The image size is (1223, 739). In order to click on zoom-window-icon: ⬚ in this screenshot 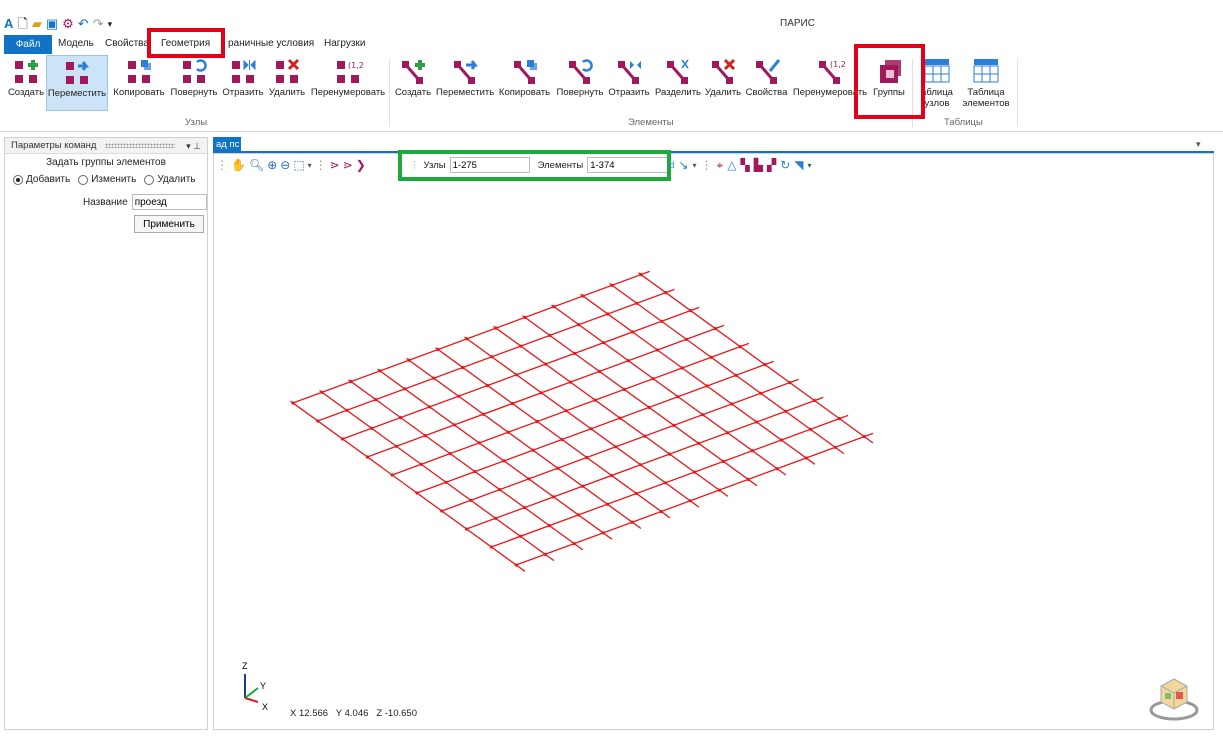, I will do `click(298, 165)`.